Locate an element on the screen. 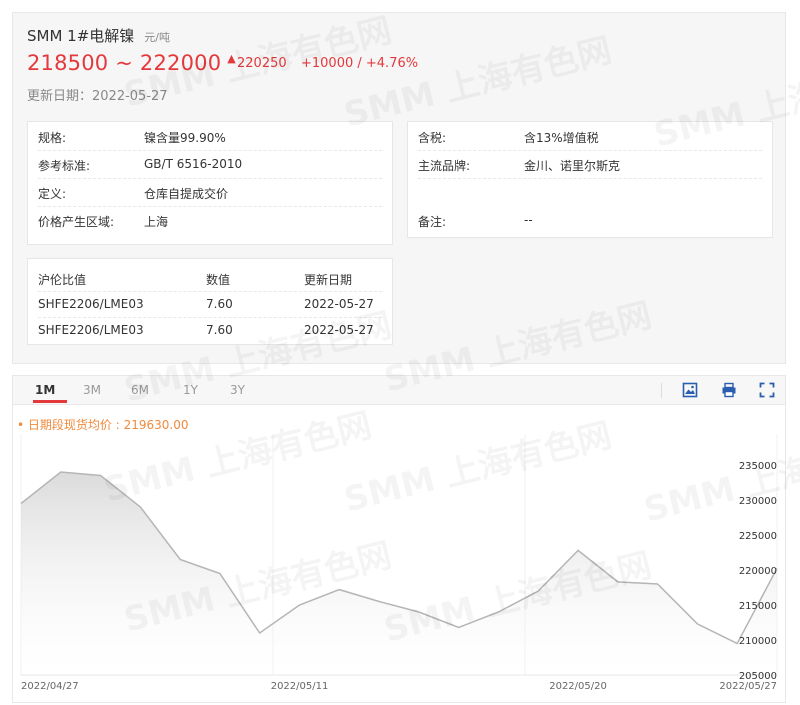 This screenshot has height=705, width=800. spec-value: 金川、诺里尔斯克 is located at coordinates (572, 166).